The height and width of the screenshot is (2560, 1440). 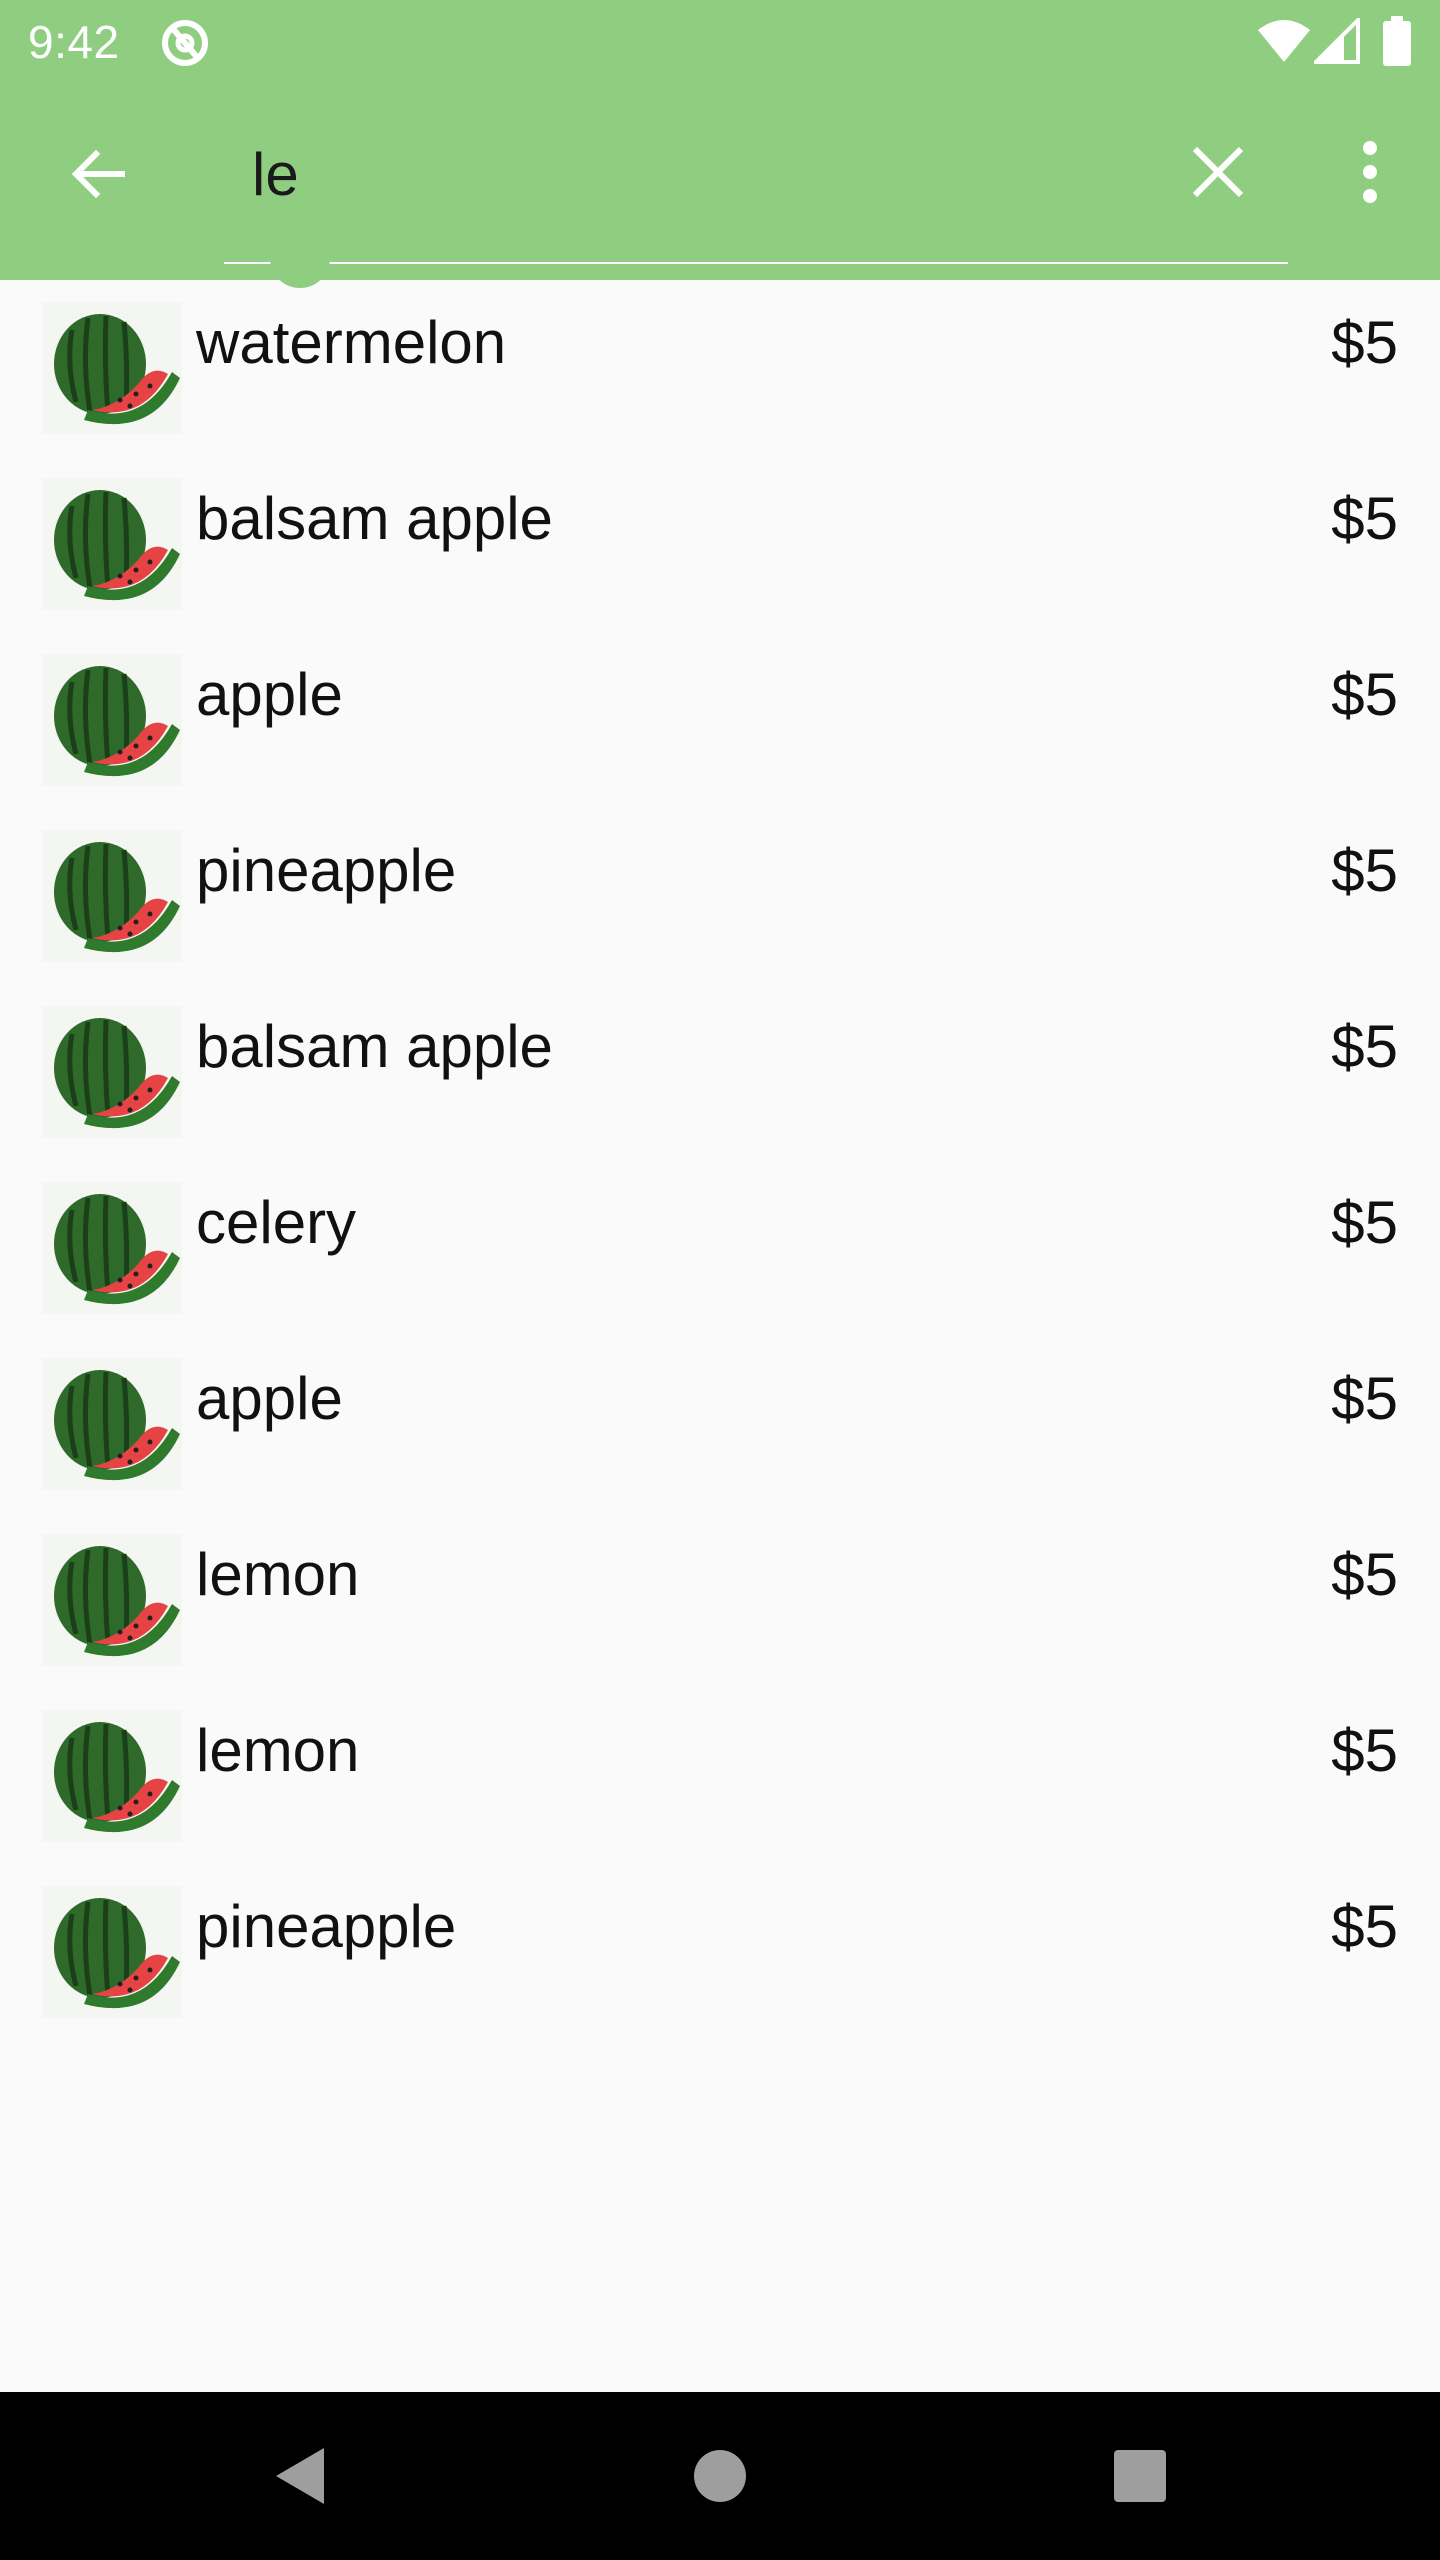 I want to click on clear-search-button, so click(x=1218, y=172).